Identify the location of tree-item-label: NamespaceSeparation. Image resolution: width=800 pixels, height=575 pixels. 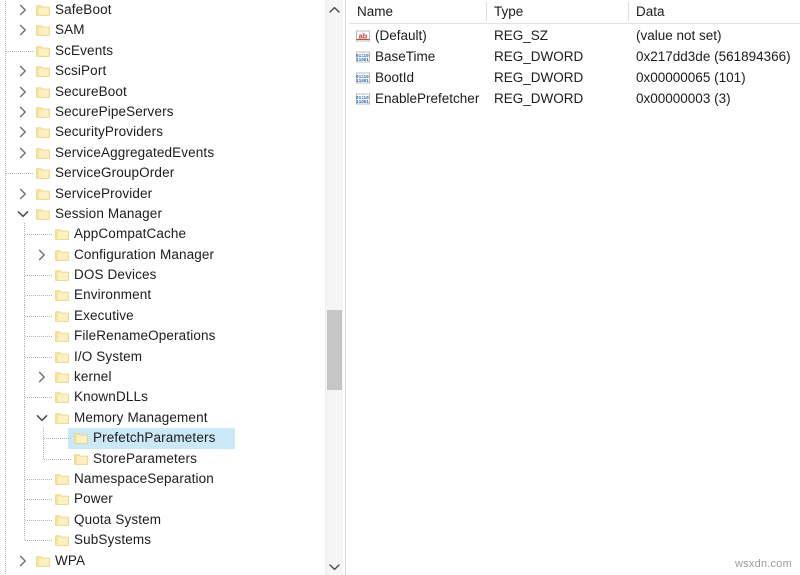
(144, 478).